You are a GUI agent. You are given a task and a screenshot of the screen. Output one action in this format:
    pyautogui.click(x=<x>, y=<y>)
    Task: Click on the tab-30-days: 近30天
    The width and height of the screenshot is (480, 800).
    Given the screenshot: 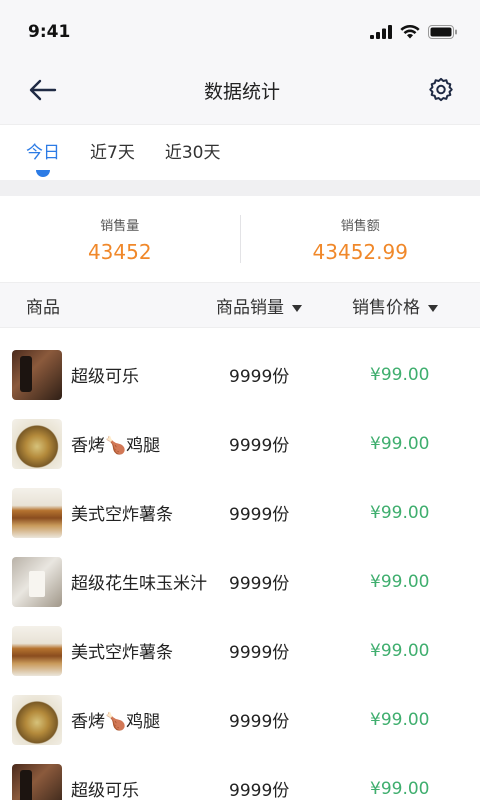 What is the action you would take?
    pyautogui.click(x=193, y=152)
    